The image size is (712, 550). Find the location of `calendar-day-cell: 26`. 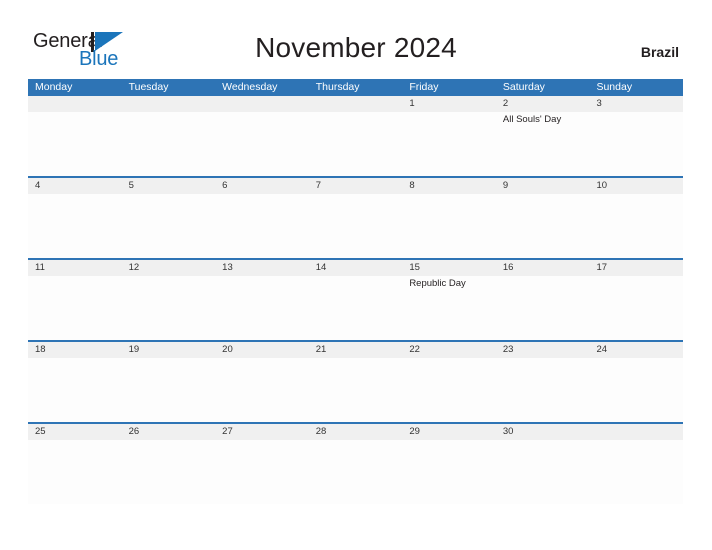

calendar-day-cell: 26 is located at coordinates (168, 464).